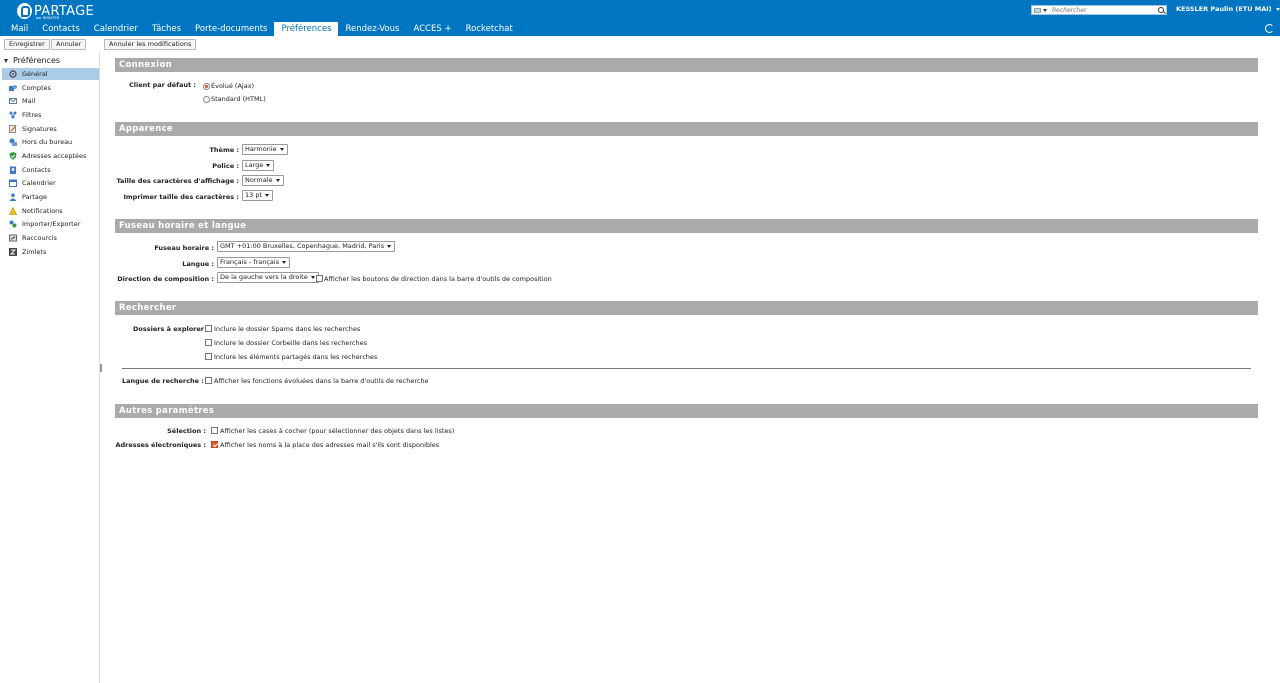  Describe the element at coordinates (101, 368) in the screenshot. I see `sidebar-resize-handle` at that location.